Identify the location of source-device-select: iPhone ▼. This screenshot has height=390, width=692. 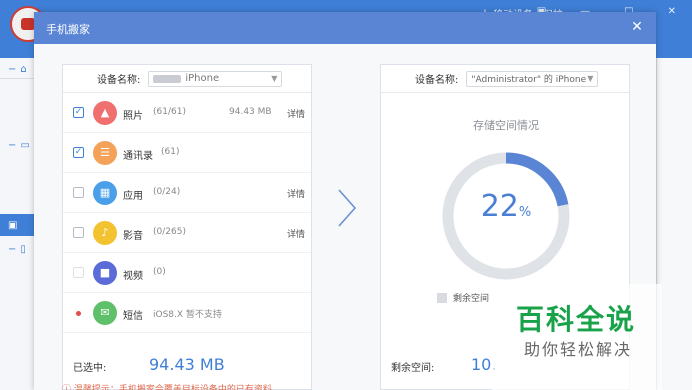
(215, 78).